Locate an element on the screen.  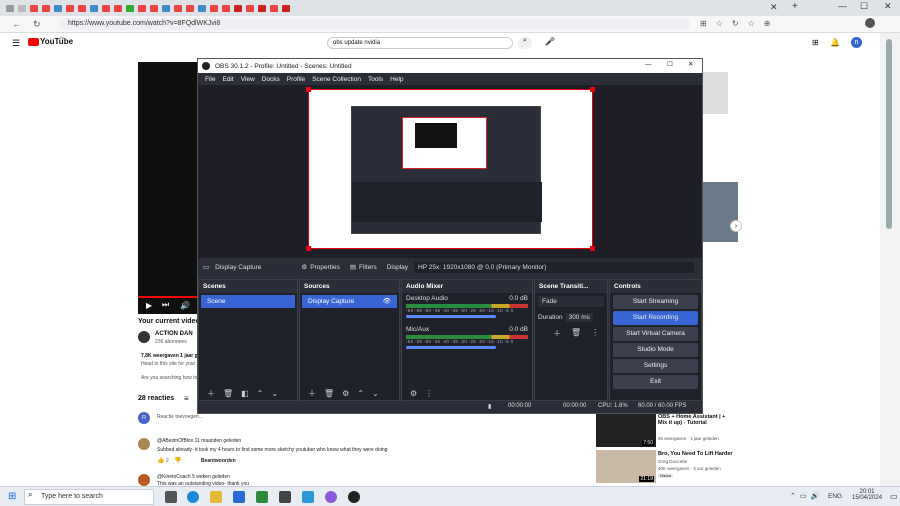
windows-start-icon: ⊞ is located at coordinates (12, 496).